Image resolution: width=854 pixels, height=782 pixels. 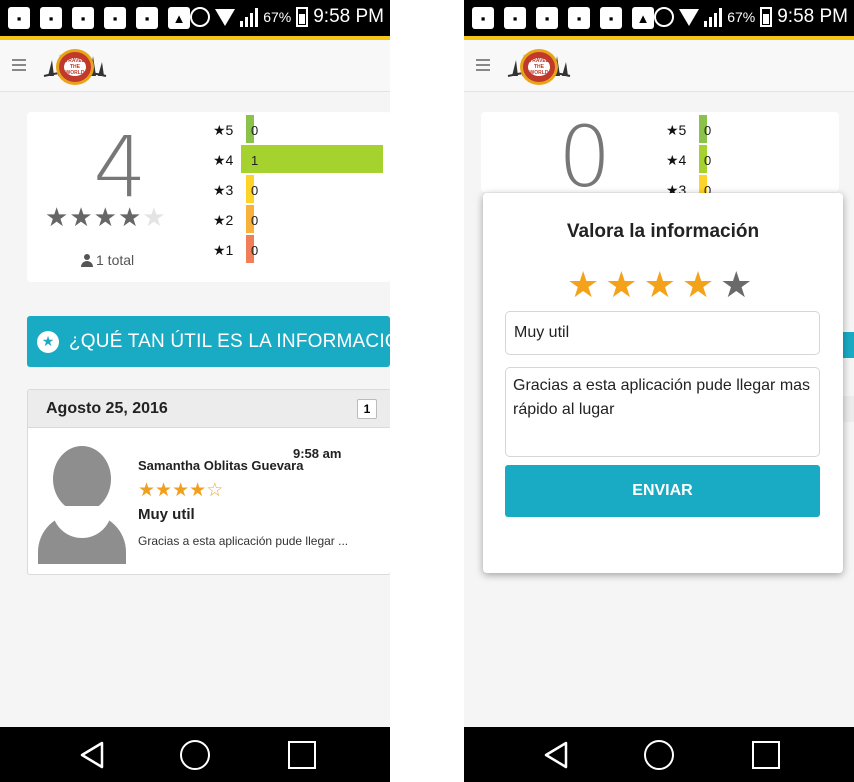 What do you see at coordinates (209, 409) in the screenshot?
I see `review-group-header: Agosto 25, 2016 1` at bounding box center [209, 409].